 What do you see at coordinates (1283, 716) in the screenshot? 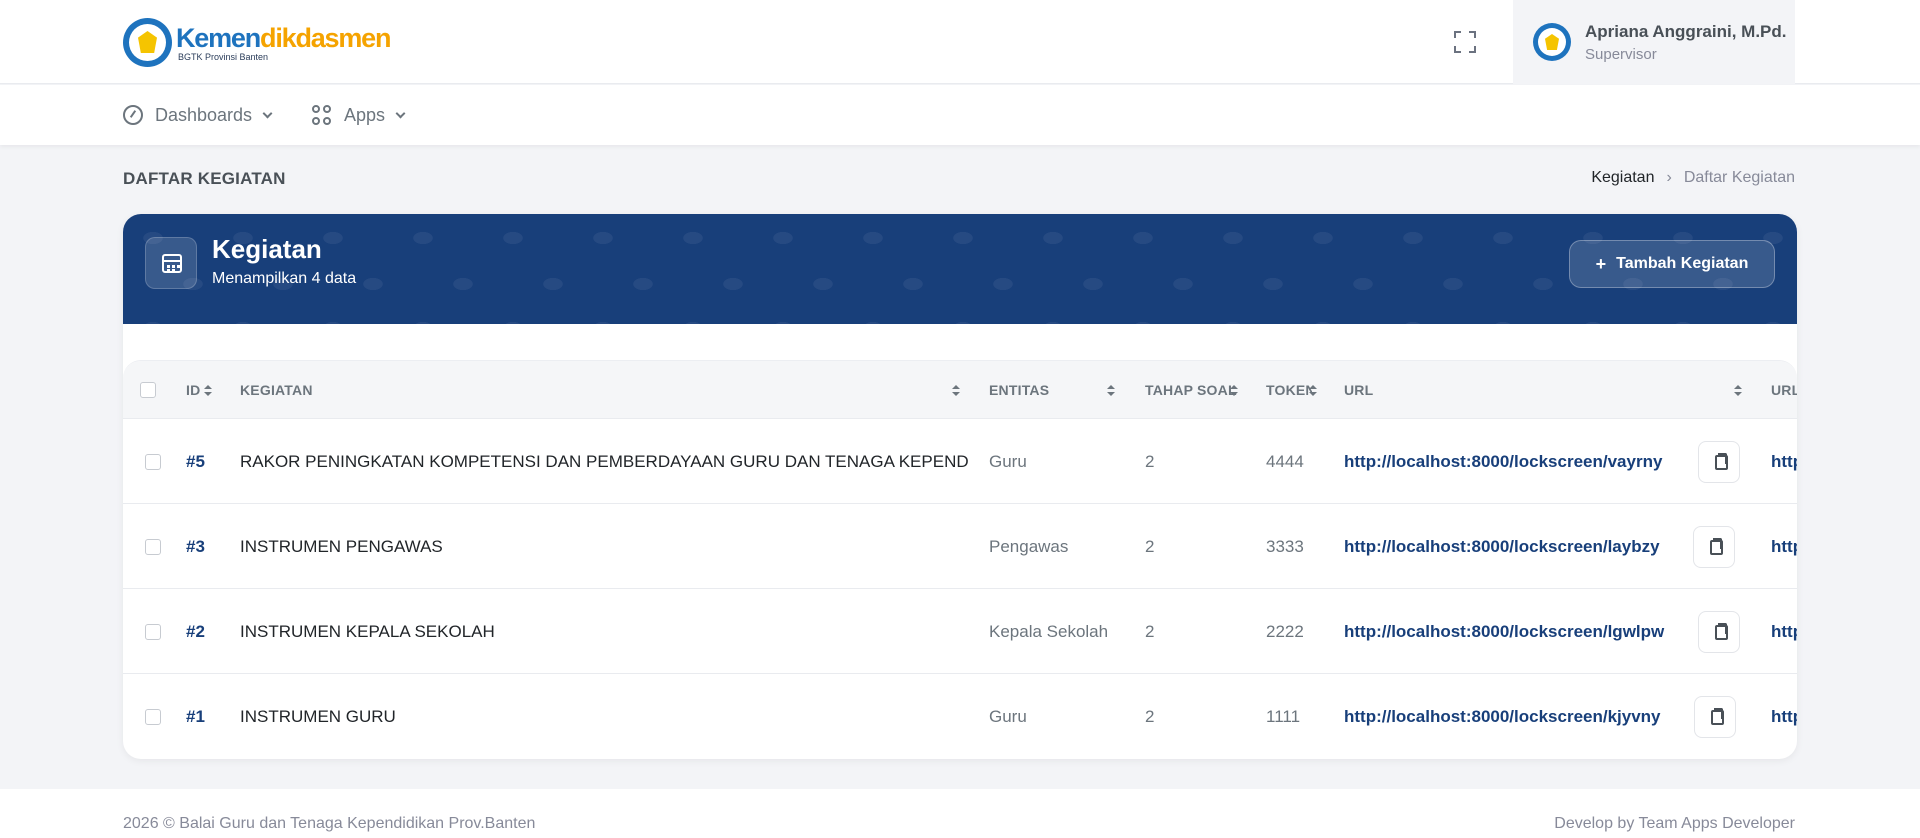
I see `row-token: 1111` at bounding box center [1283, 716].